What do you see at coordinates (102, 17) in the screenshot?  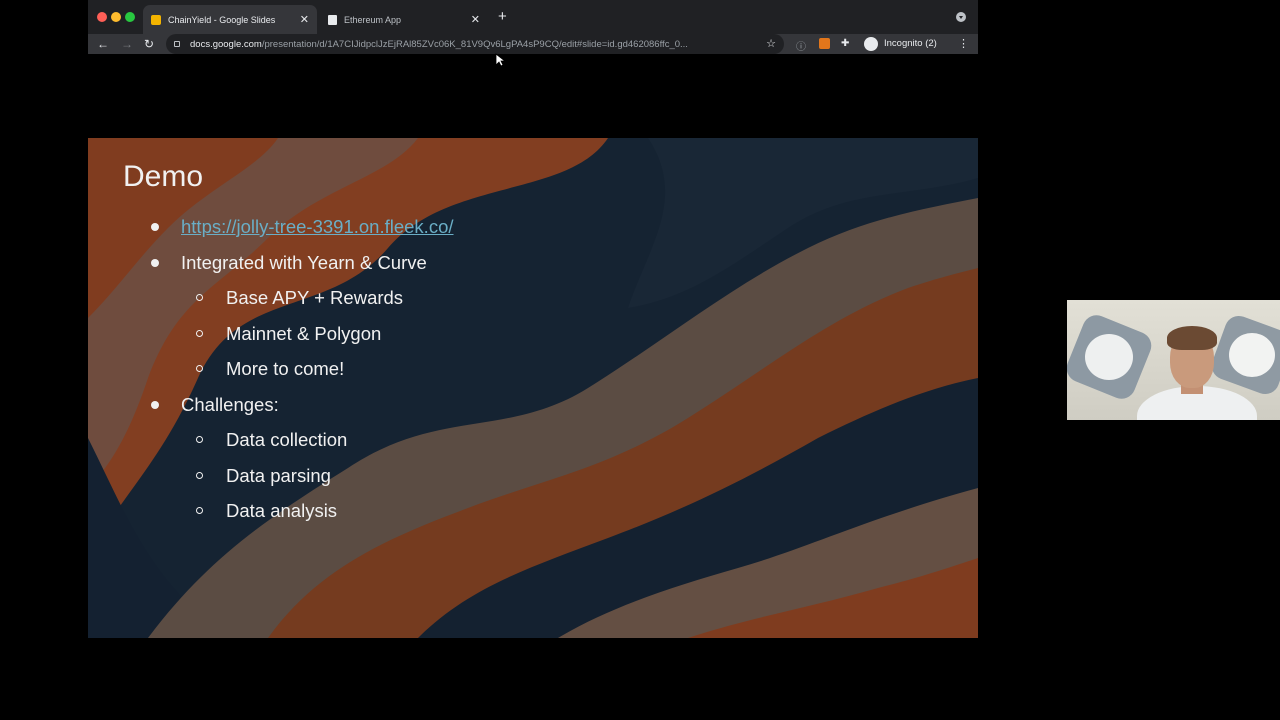 I see `close-window-button` at bounding box center [102, 17].